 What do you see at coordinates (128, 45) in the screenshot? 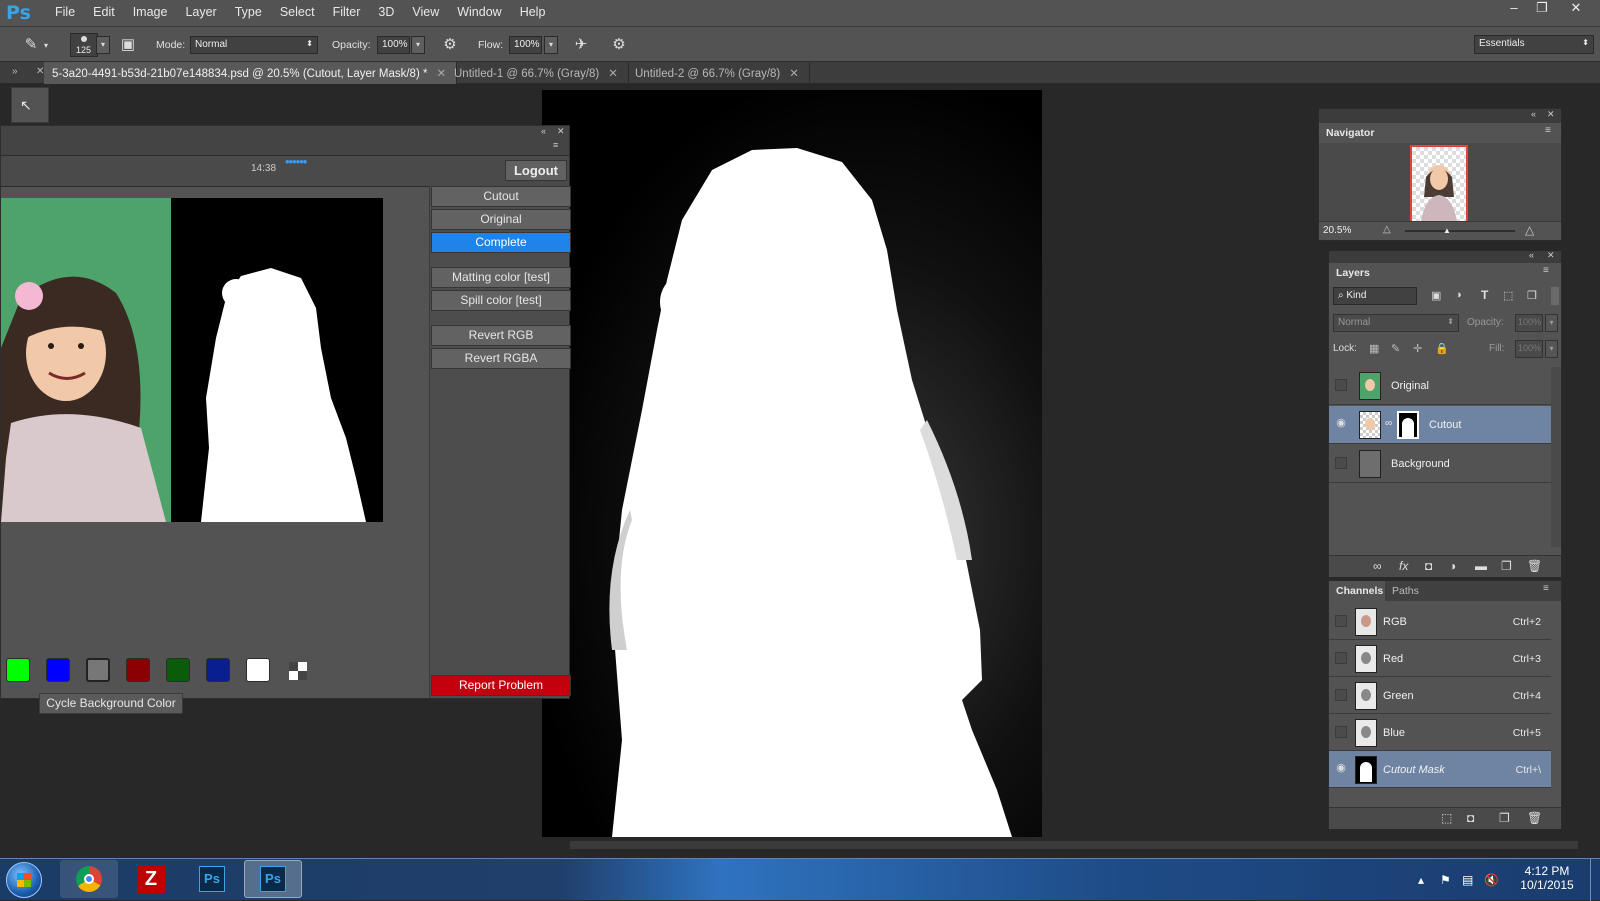
I see `brush-panel-icon: ▣` at bounding box center [128, 45].